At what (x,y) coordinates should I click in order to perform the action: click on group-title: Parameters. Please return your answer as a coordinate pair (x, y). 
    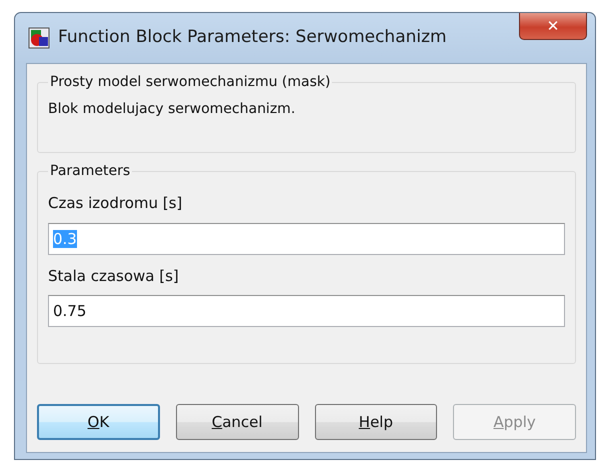
    Looking at the image, I should click on (90, 171).